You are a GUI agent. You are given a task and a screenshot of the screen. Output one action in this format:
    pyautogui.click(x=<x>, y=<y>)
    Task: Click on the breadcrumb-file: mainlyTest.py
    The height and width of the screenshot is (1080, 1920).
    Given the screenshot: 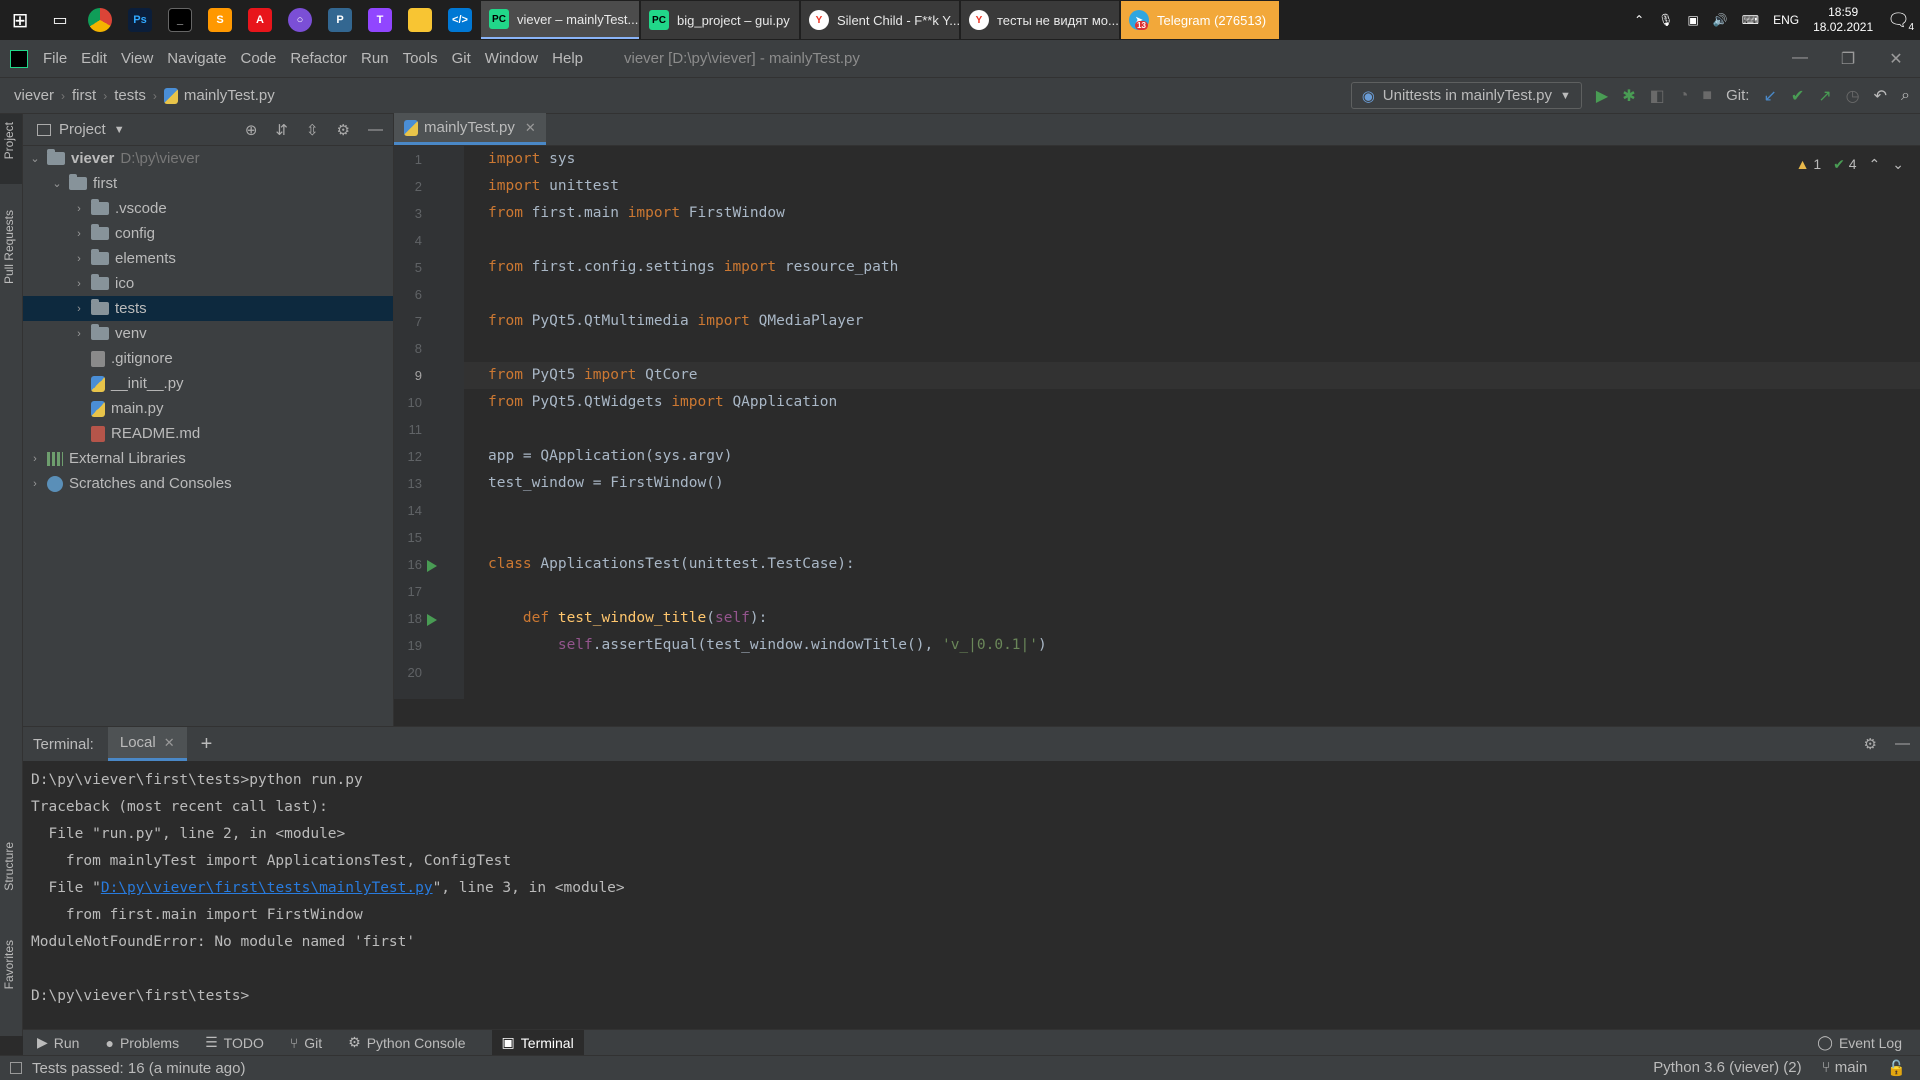 What is the action you would take?
    pyautogui.click(x=229, y=95)
    